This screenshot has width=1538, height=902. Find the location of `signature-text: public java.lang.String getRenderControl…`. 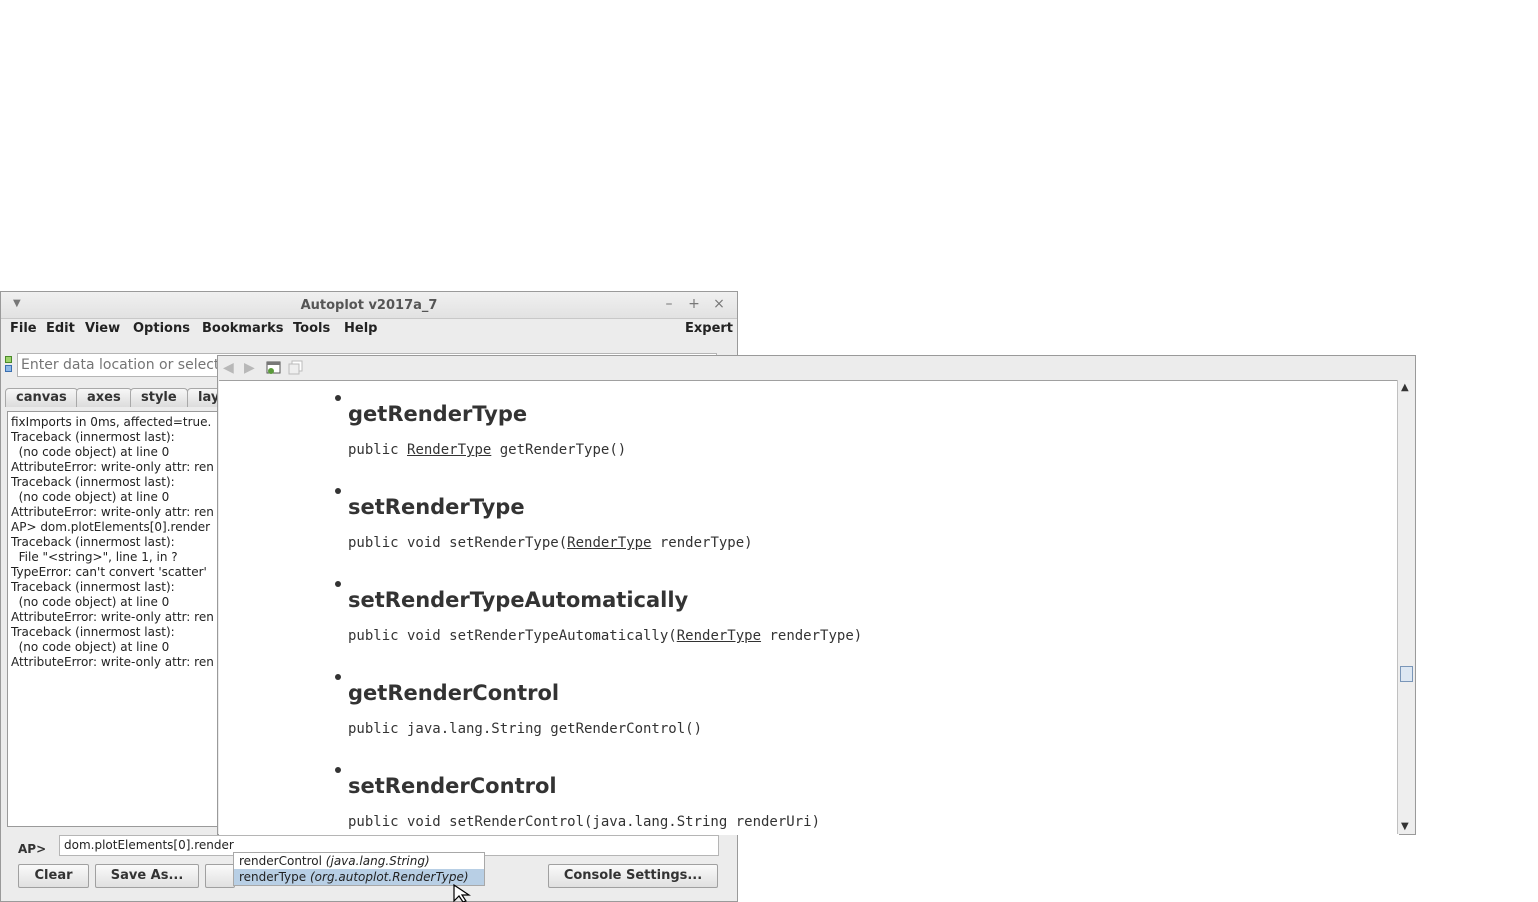

signature-text: public java.lang.String getRenderControl… is located at coordinates (525, 729).